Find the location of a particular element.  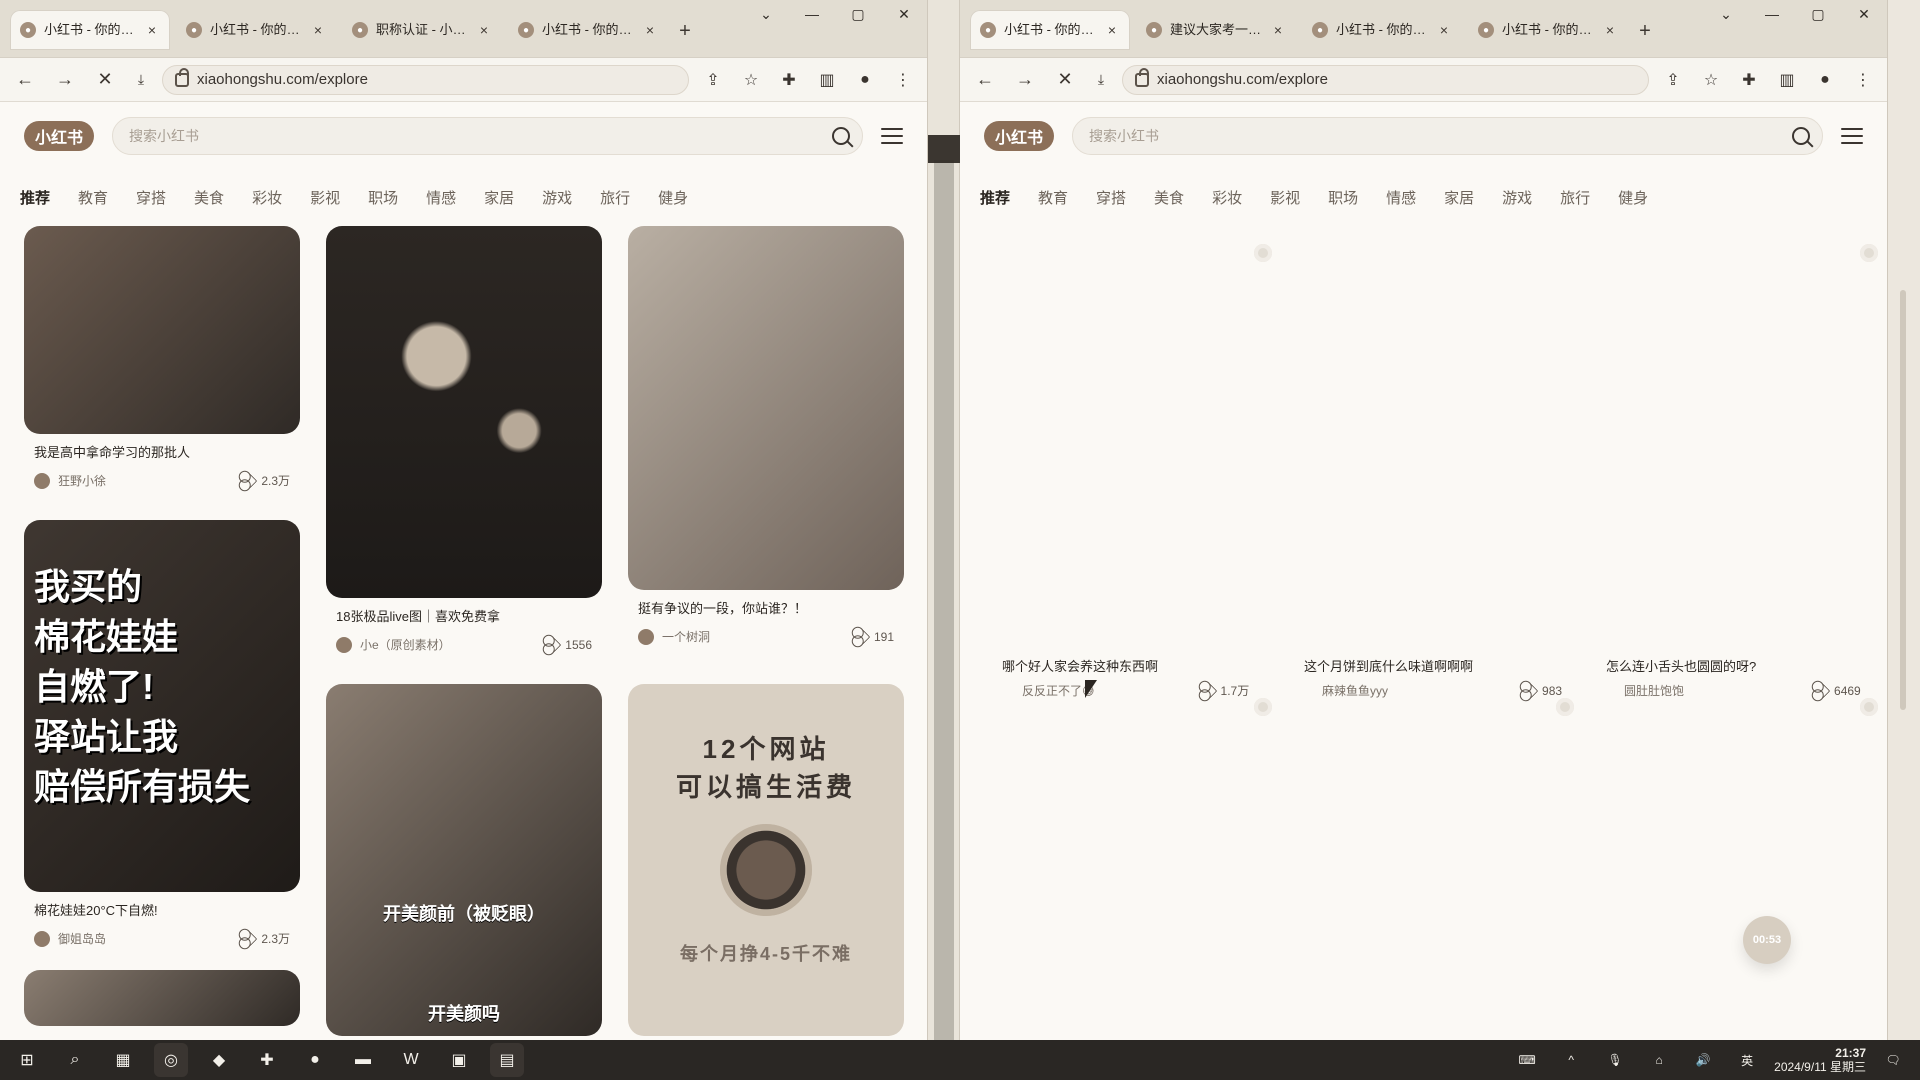

app-icon: ◆ is located at coordinates (219, 1060).